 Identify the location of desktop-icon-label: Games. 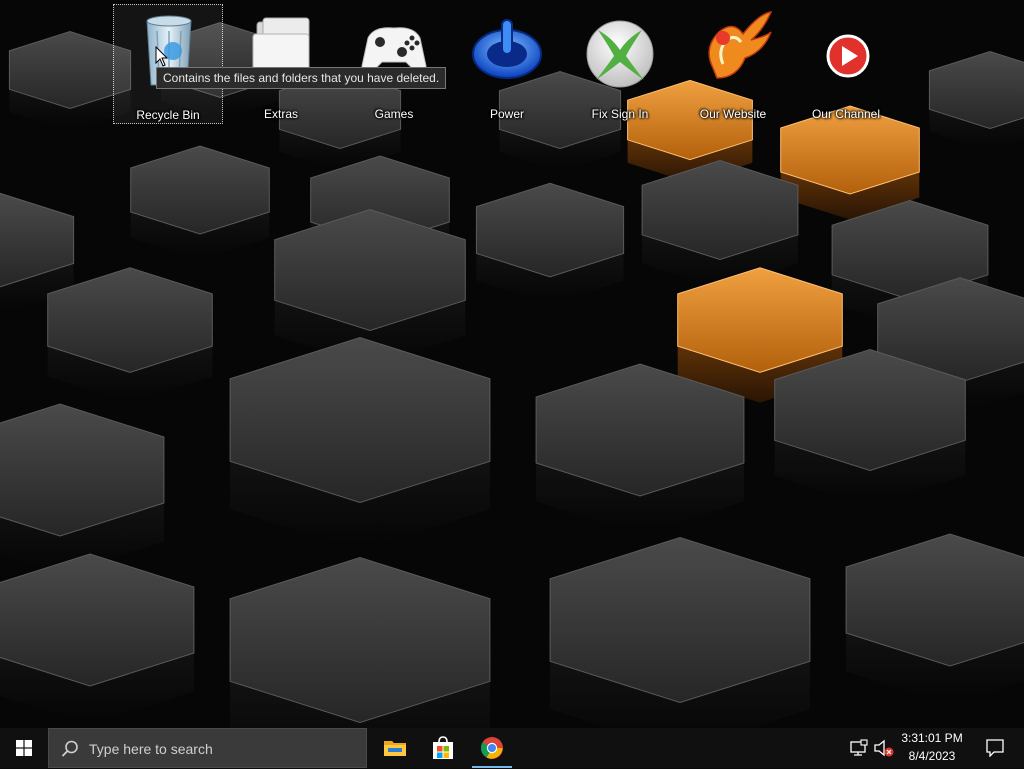
(394, 114).